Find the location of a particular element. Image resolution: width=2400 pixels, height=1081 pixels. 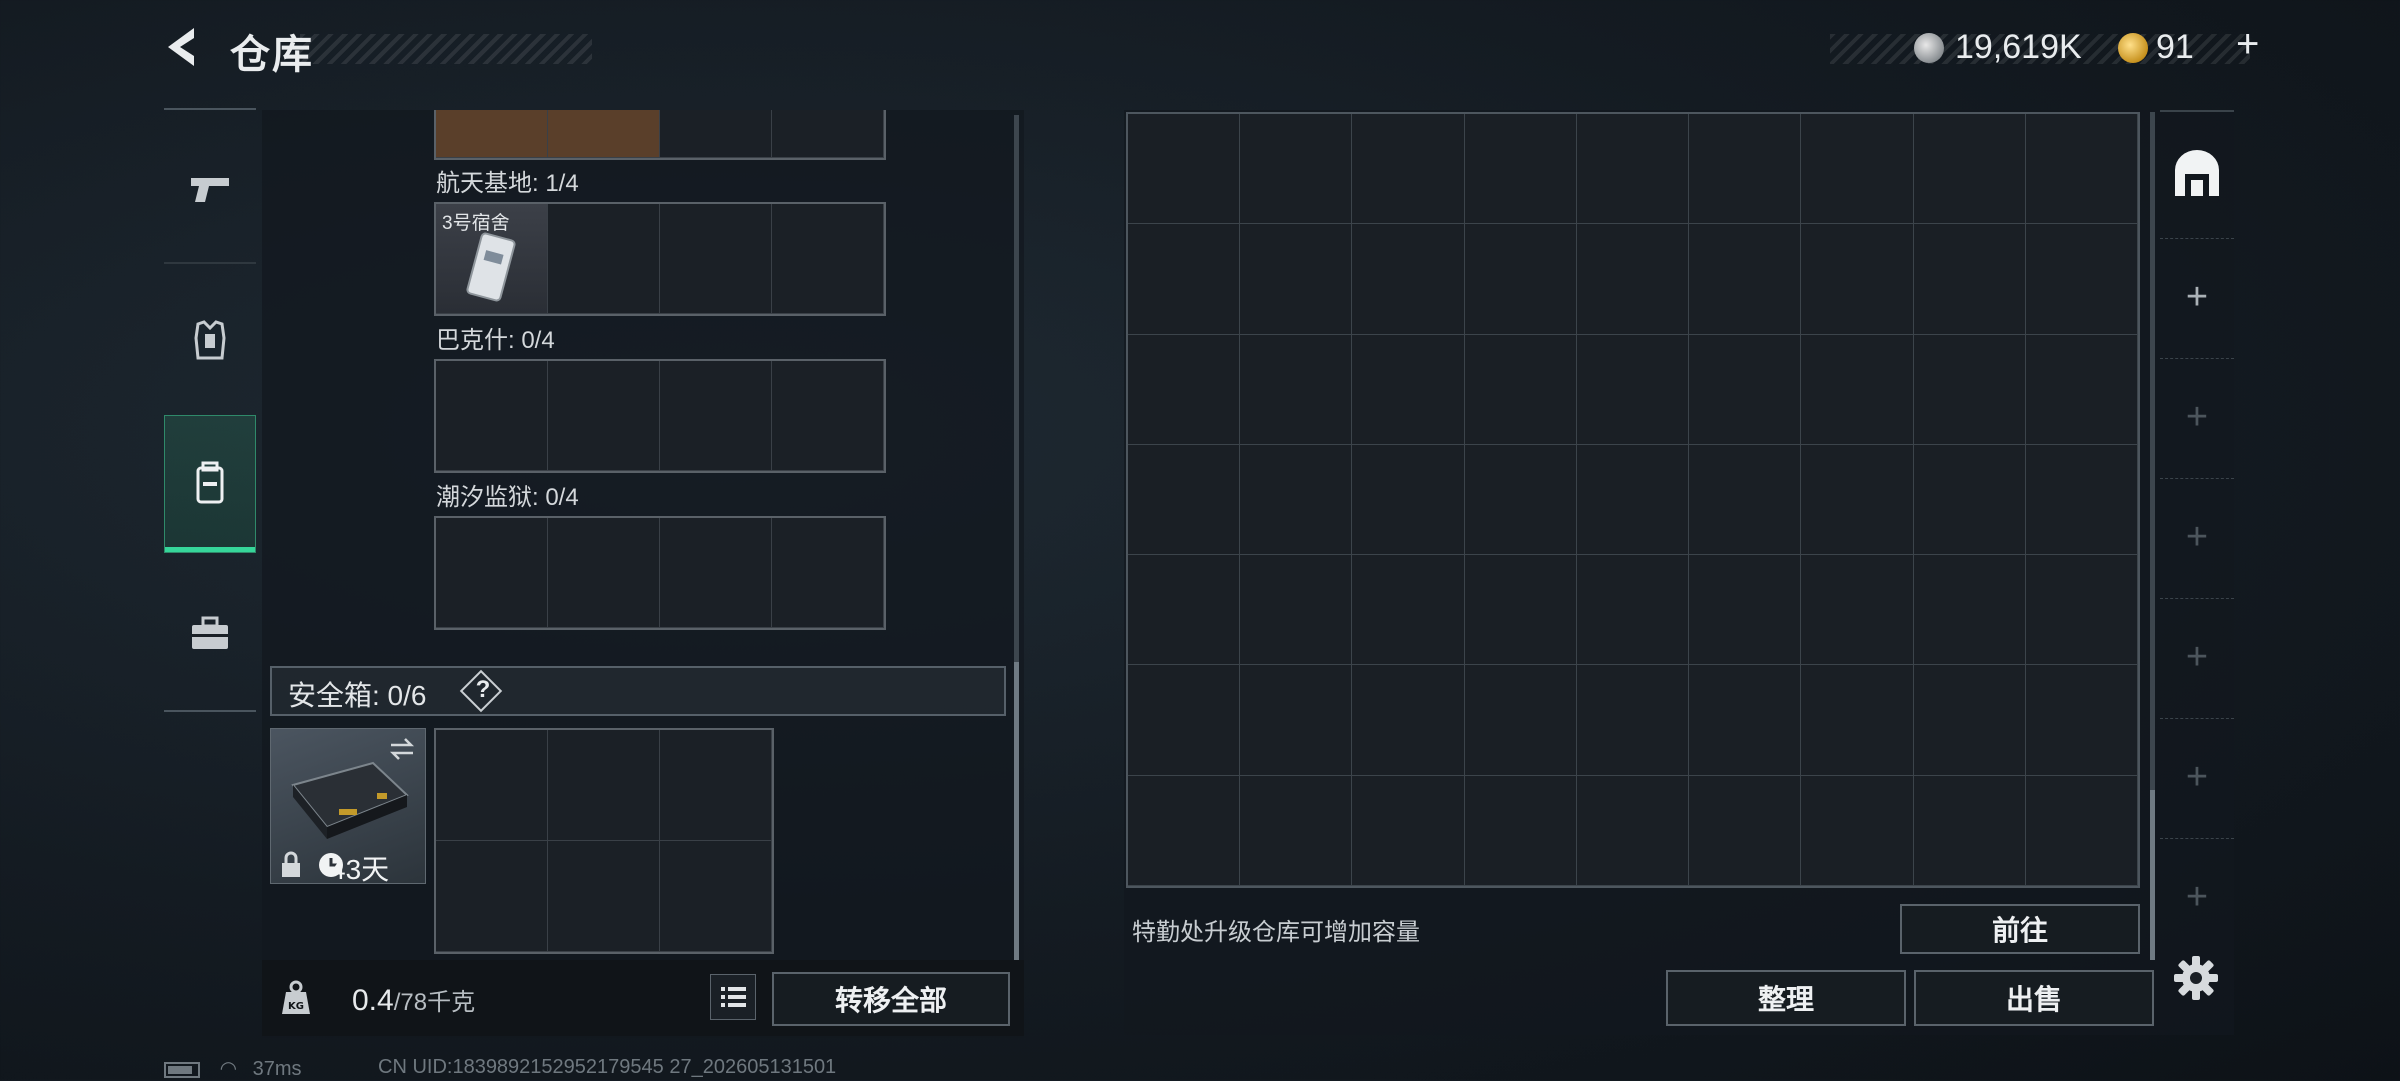

nav-cases is located at coordinates (210, 633).